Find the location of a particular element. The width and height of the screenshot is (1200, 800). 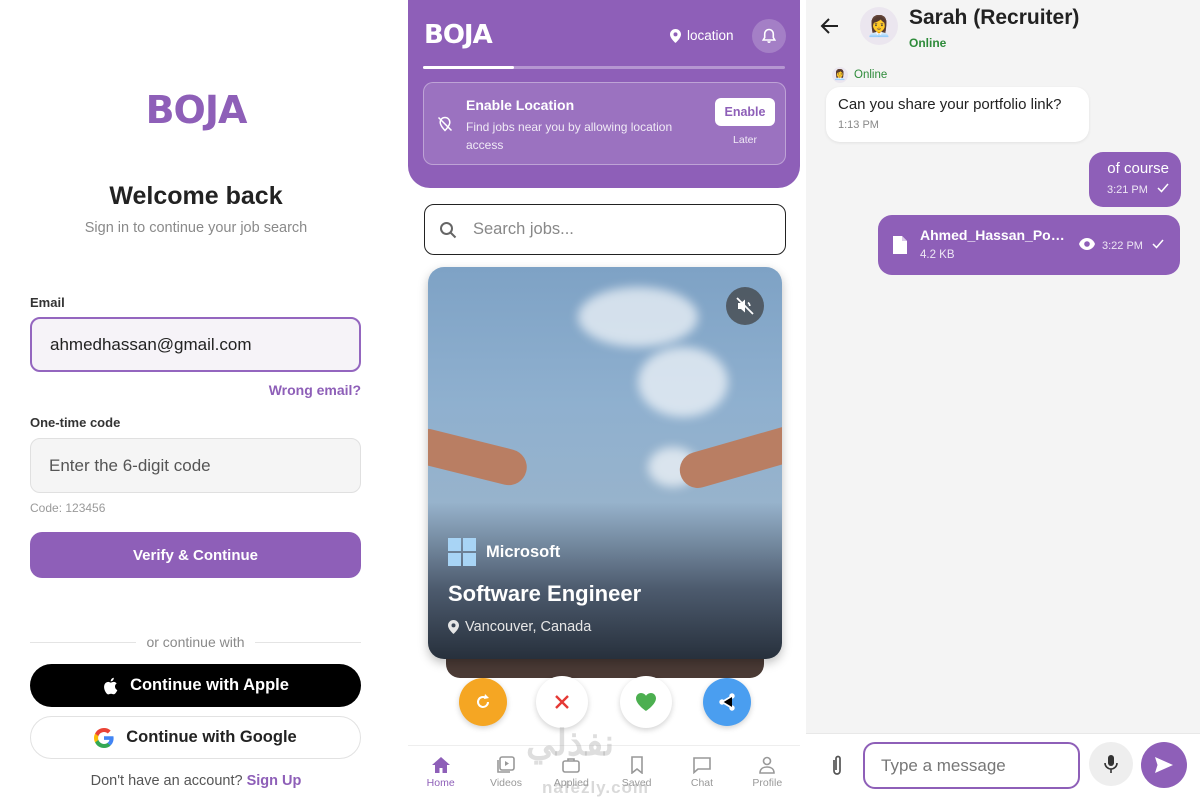

location-selector: location is located at coordinates (702, 35).